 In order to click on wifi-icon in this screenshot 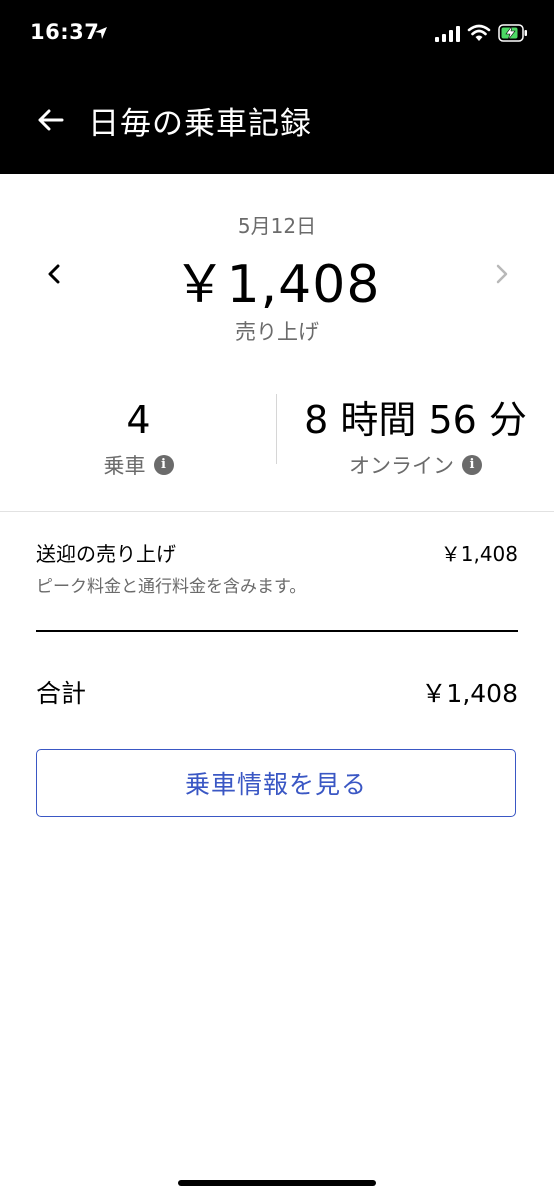, I will do `click(479, 32)`.